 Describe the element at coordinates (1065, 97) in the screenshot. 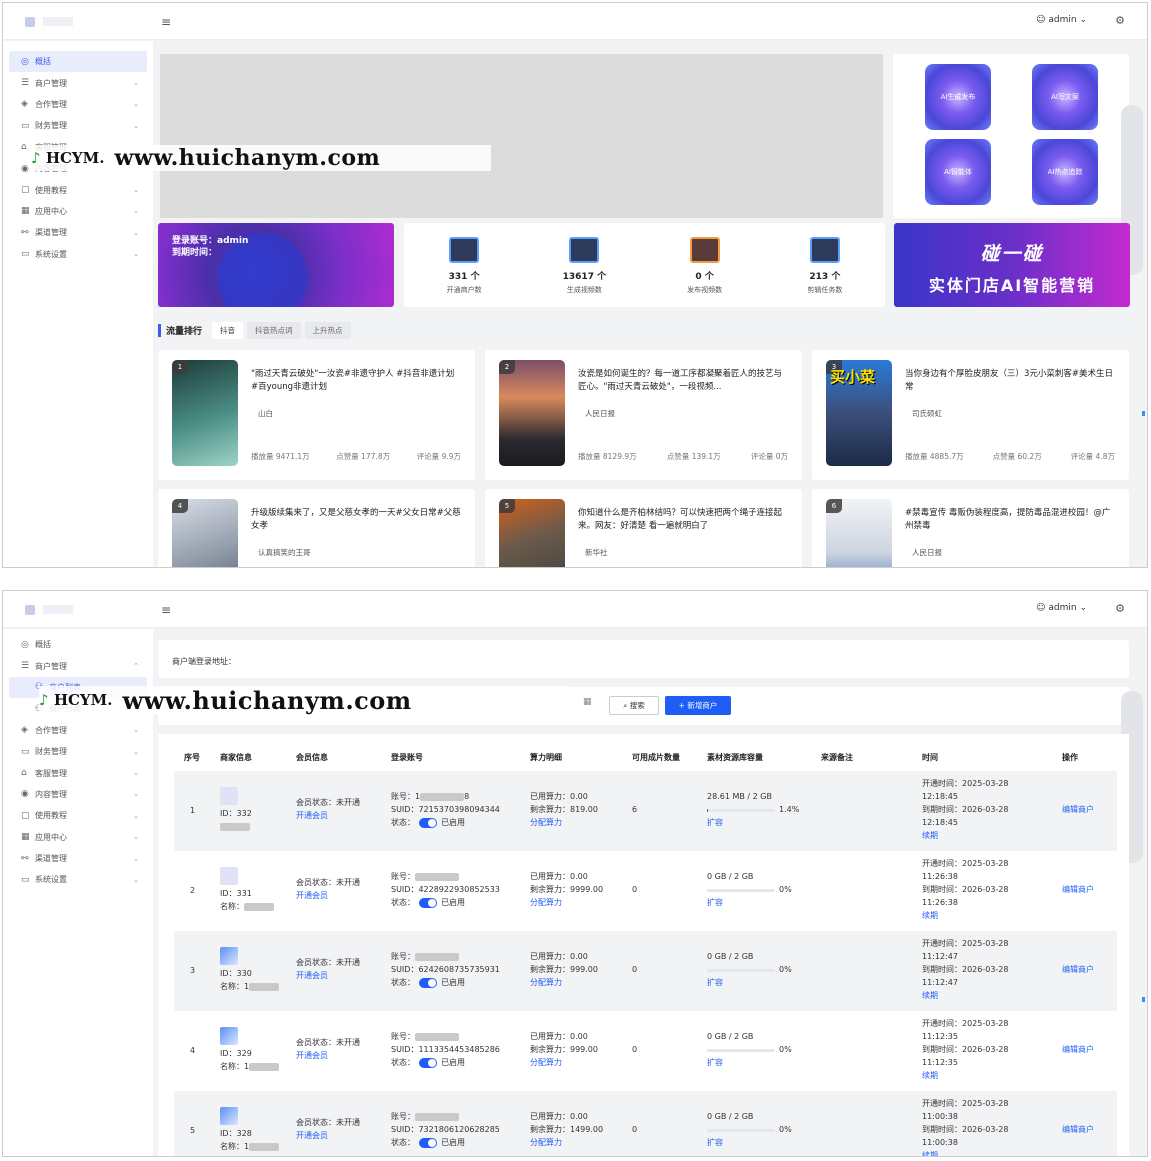

I see `ai-tile: AI写文案` at that location.